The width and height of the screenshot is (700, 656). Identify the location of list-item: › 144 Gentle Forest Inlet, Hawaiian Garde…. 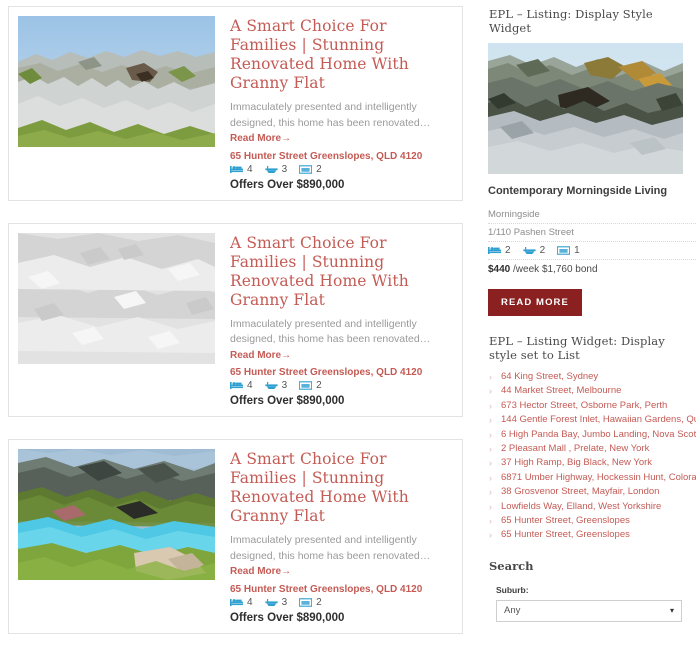
(592, 420).